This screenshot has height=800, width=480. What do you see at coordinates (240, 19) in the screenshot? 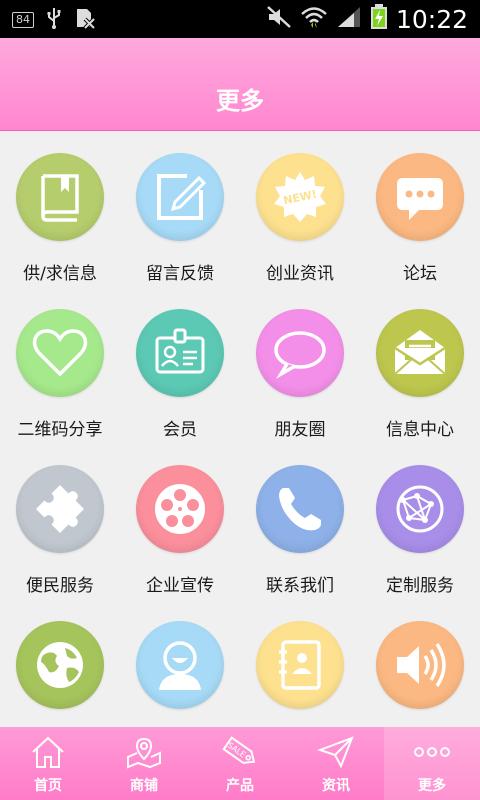
I see `status-bar: 84 10:22` at bounding box center [240, 19].